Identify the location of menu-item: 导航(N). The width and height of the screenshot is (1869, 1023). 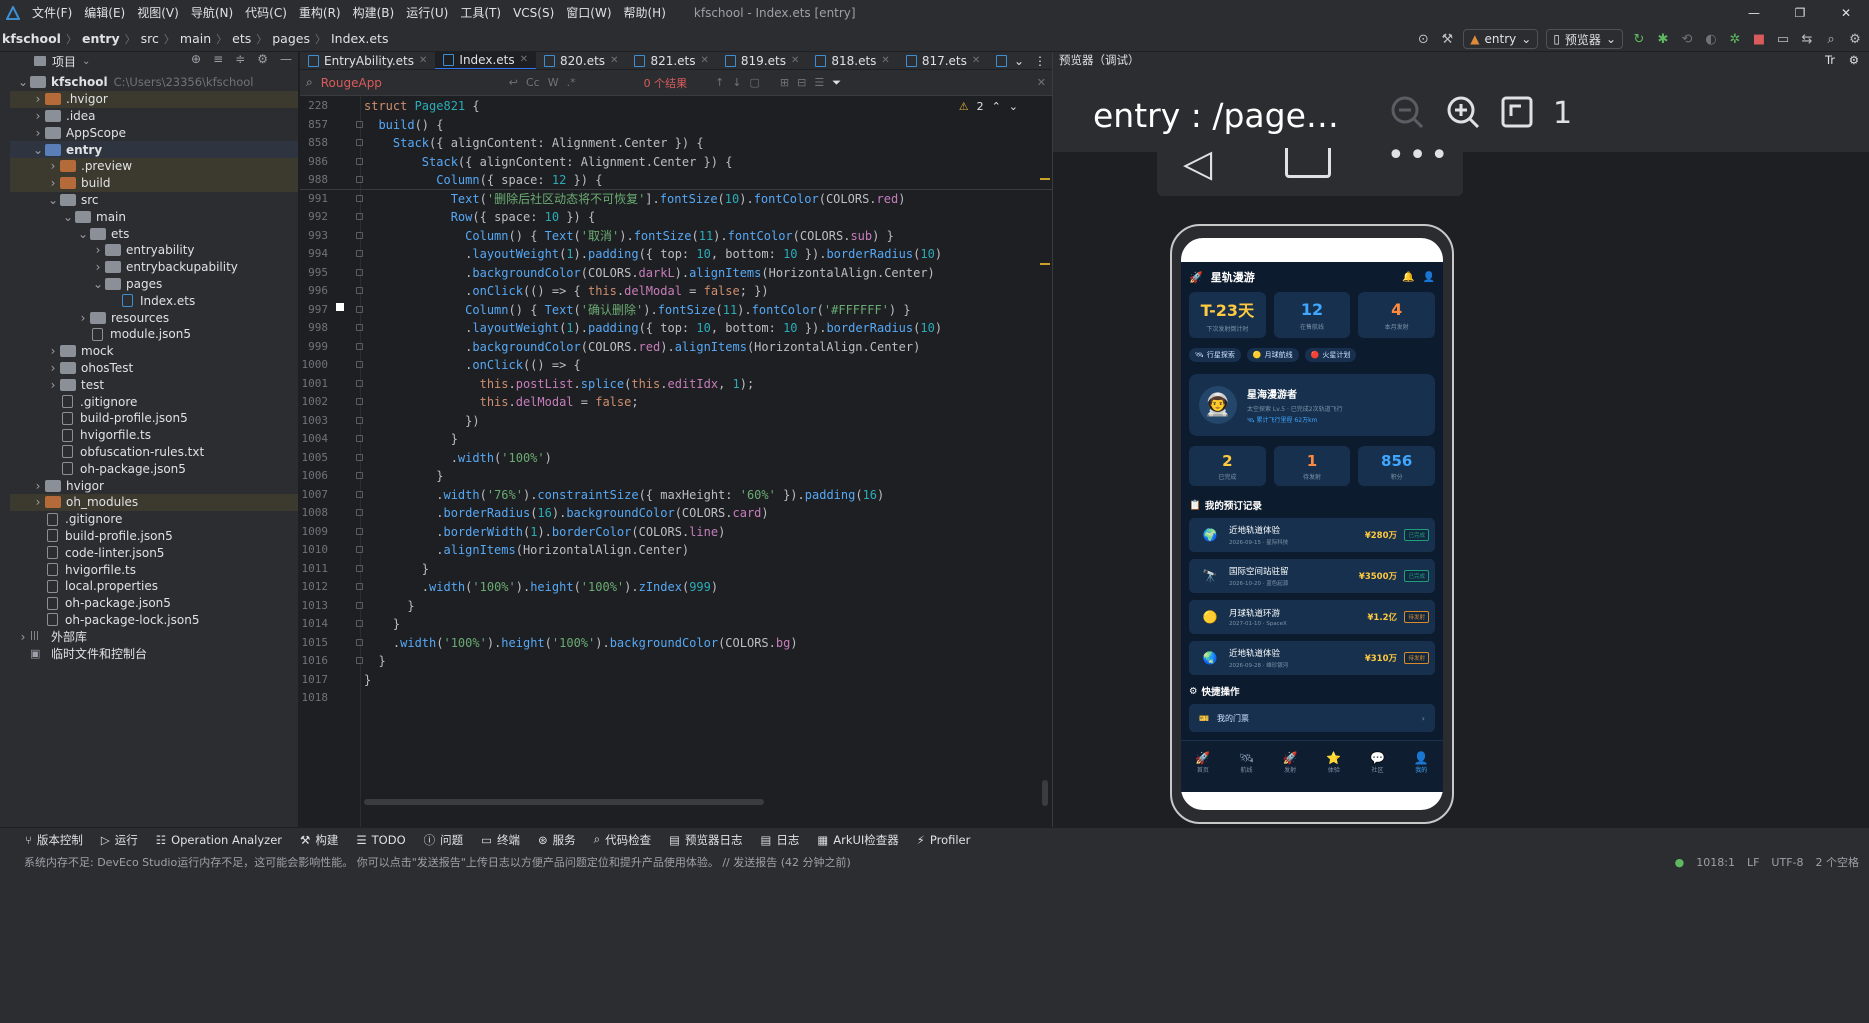
(212, 13).